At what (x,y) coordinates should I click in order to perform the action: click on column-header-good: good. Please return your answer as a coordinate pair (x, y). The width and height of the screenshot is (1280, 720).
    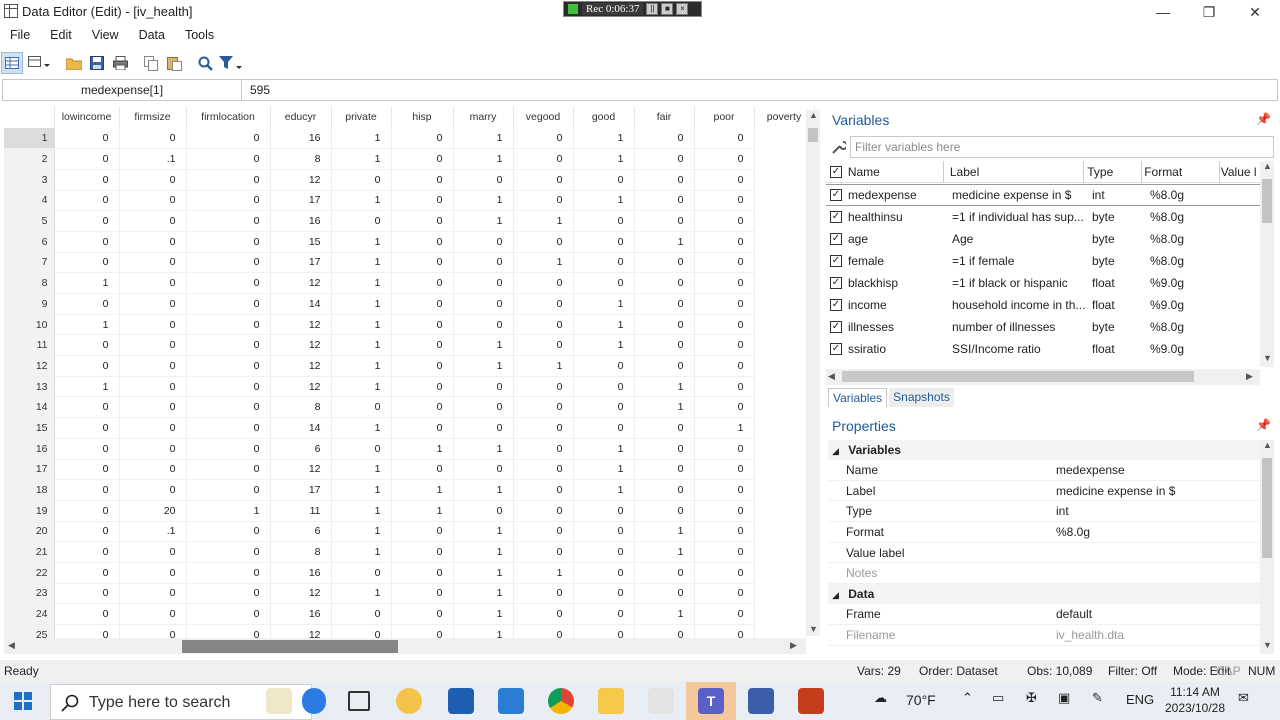
    Looking at the image, I should click on (604, 117).